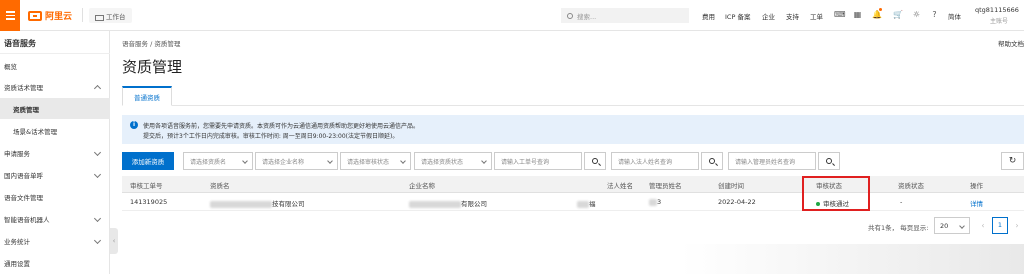  What do you see at coordinates (10, 15) in the screenshot?
I see `menu-icon` at bounding box center [10, 15].